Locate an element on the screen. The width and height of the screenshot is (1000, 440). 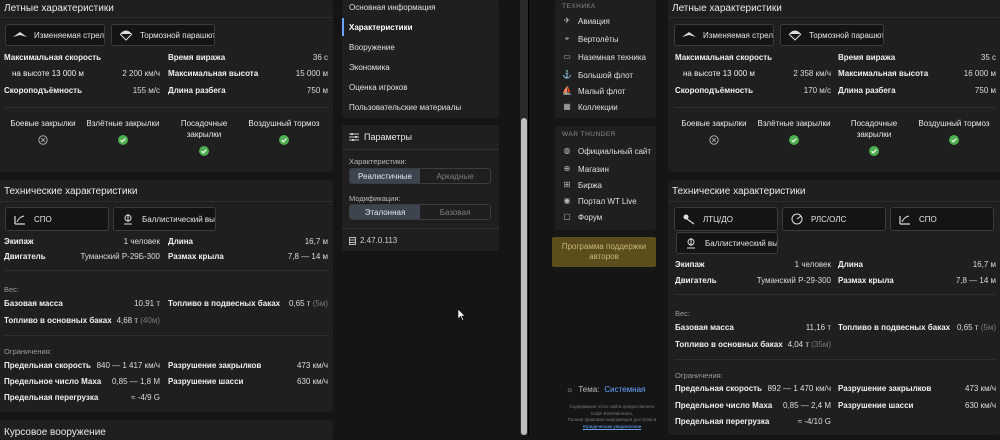
left-flight-title: Летные характеристики is located at coordinates (166, 9).